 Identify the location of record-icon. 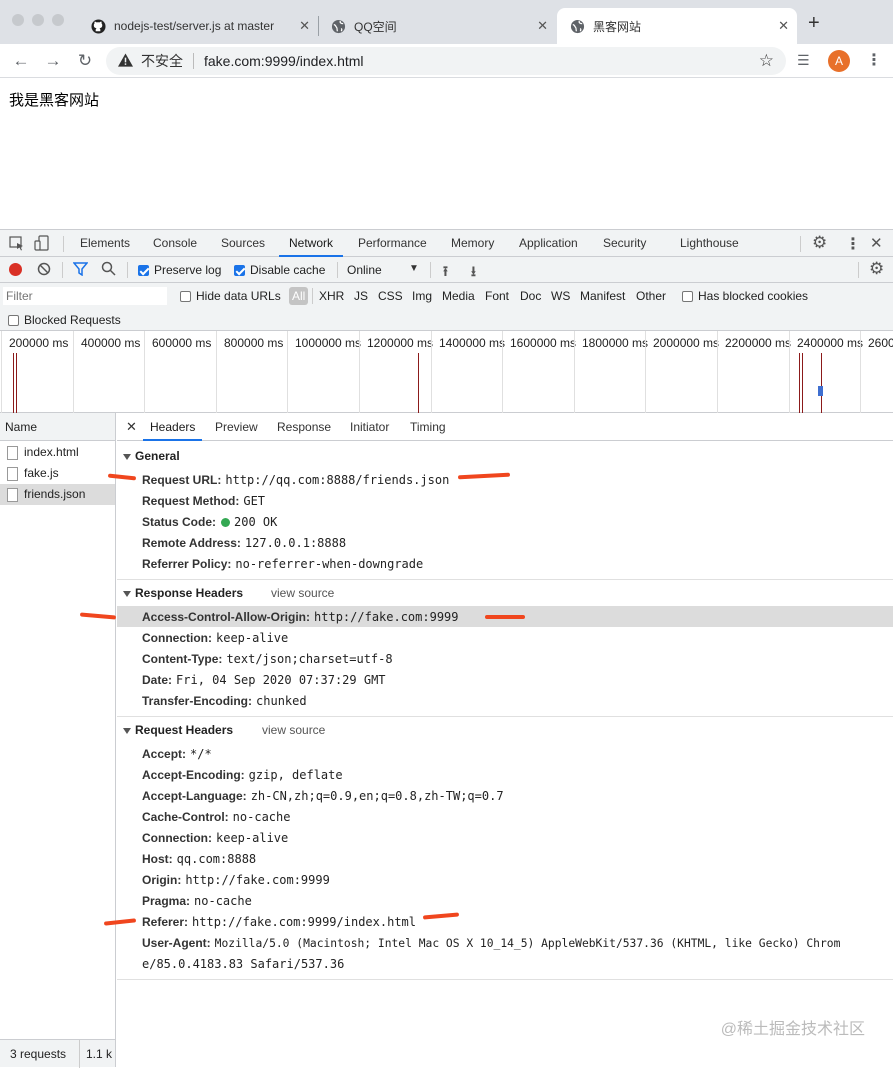
(15, 269).